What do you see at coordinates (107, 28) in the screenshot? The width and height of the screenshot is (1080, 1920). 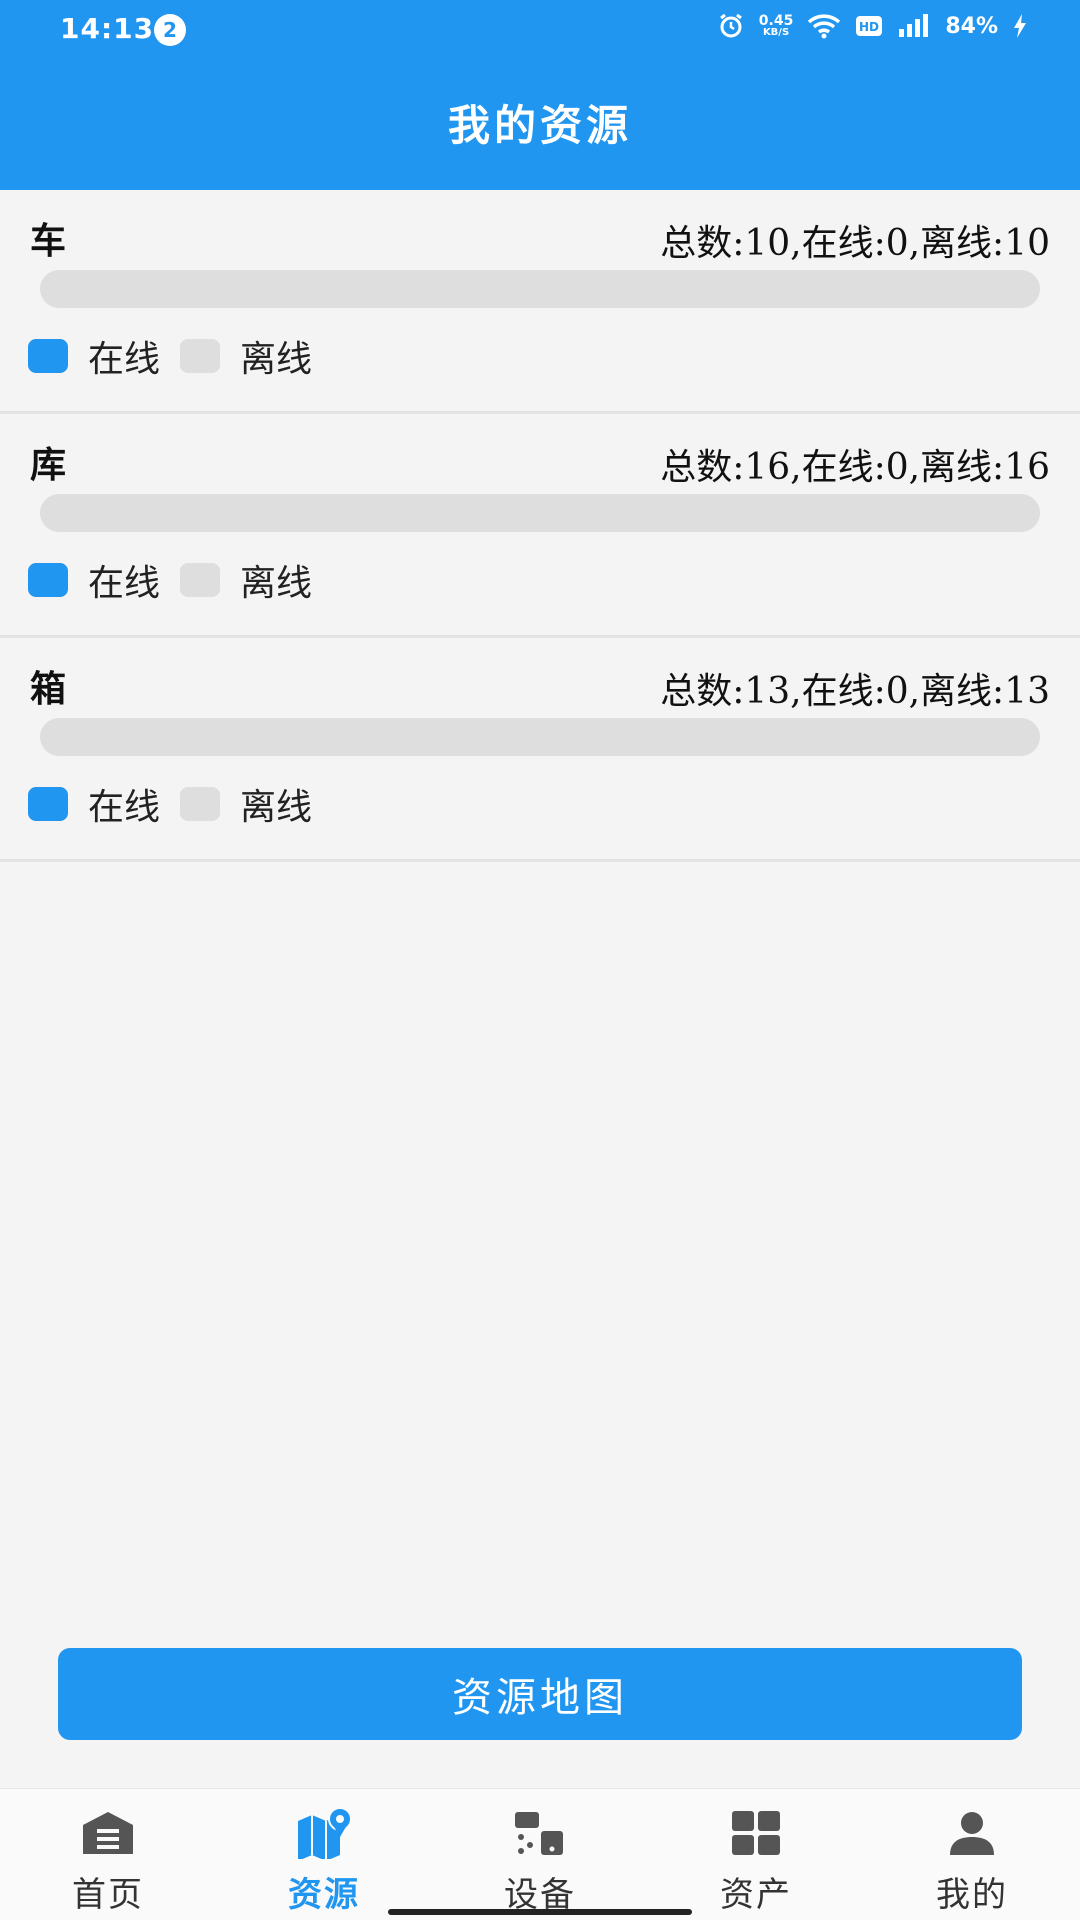 I see `status-time: 14:13` at bounding box center [107, 28].